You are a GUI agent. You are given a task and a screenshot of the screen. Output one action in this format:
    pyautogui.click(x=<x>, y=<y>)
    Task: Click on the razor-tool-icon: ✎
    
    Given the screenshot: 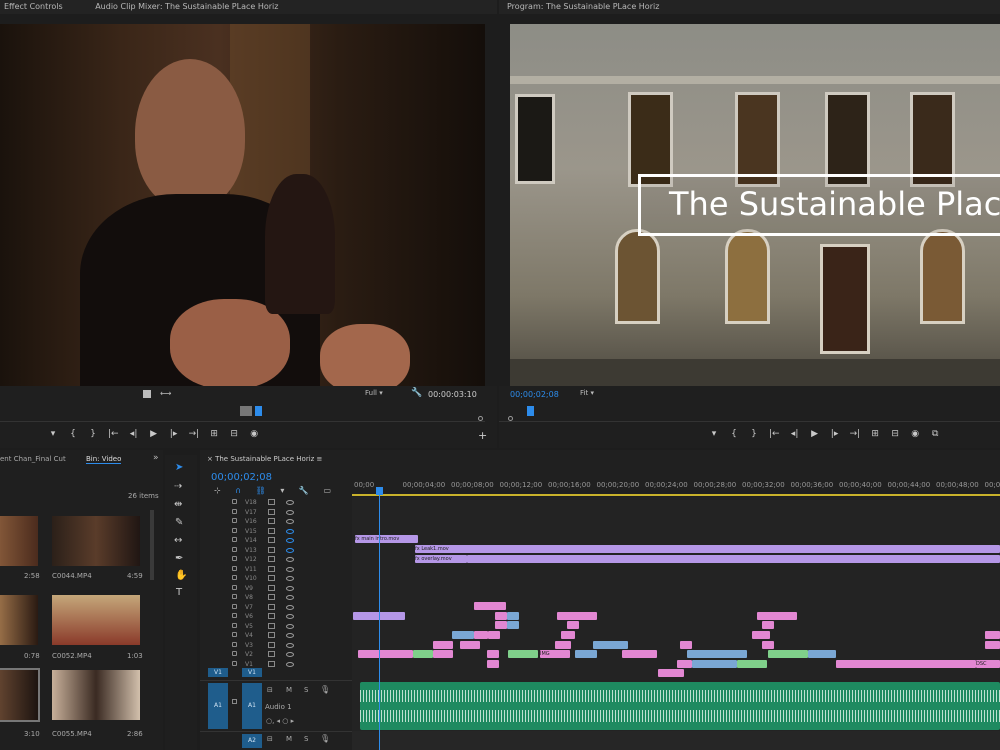 What is the action you would take?
    pyautogui.click(x=179, y=522)
    